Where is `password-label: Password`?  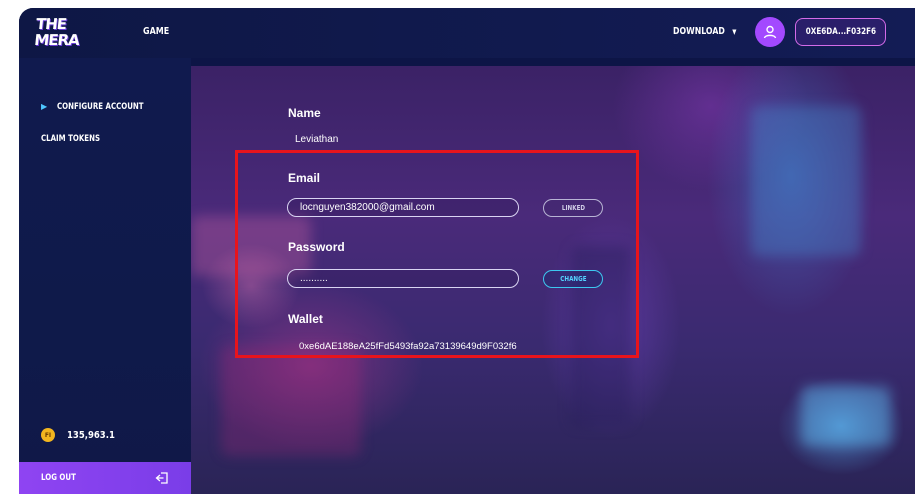
password-label: Password is located at coordinates (316, 247).